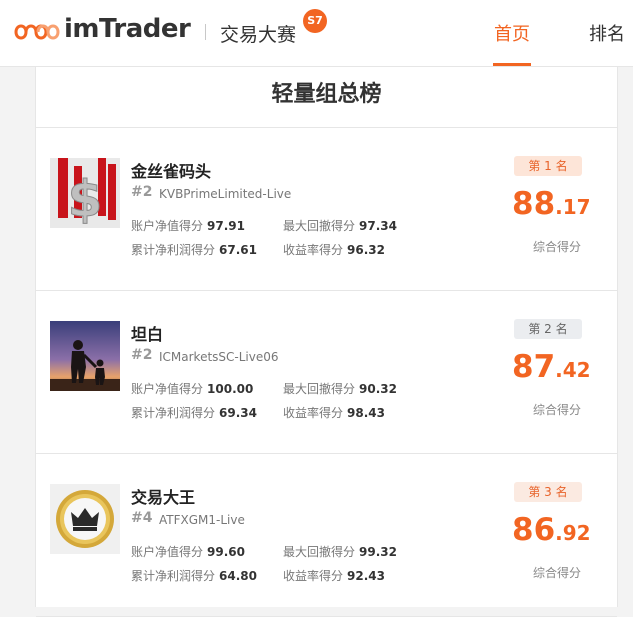 This screenshot has height=617, width=633. What do you see at coordinates (205, 32) in the screenshot?
I see `header-divider` at bounding box center [205, 32].